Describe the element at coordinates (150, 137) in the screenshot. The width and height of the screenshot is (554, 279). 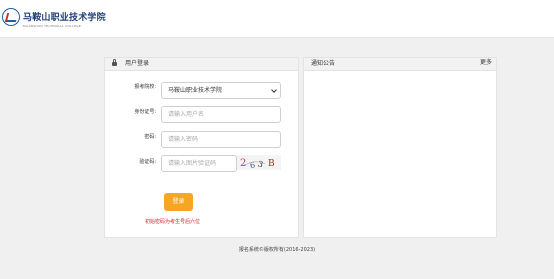
I see `password-label: 密码:` at that location.